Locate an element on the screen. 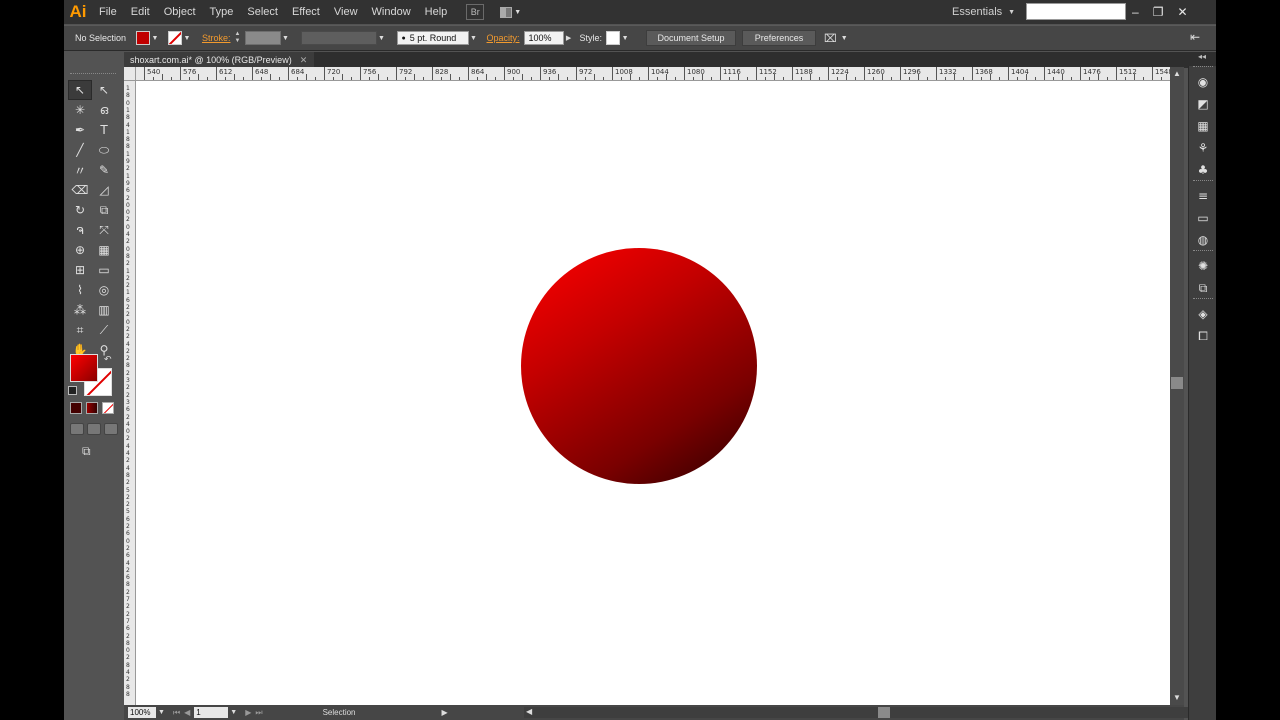 Image resolution: width=1280 pixels, height=720 pixels. menu-edit: Edit is located at coordinates (140, 12).